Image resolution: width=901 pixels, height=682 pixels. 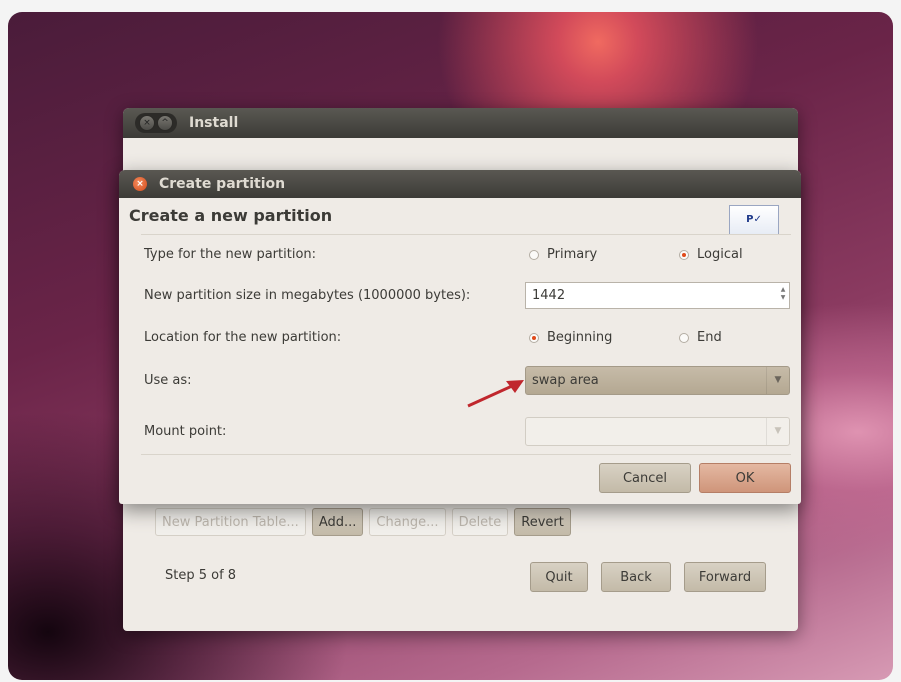 I want to click on window-controls: × ^, so click(x=156, y=123).